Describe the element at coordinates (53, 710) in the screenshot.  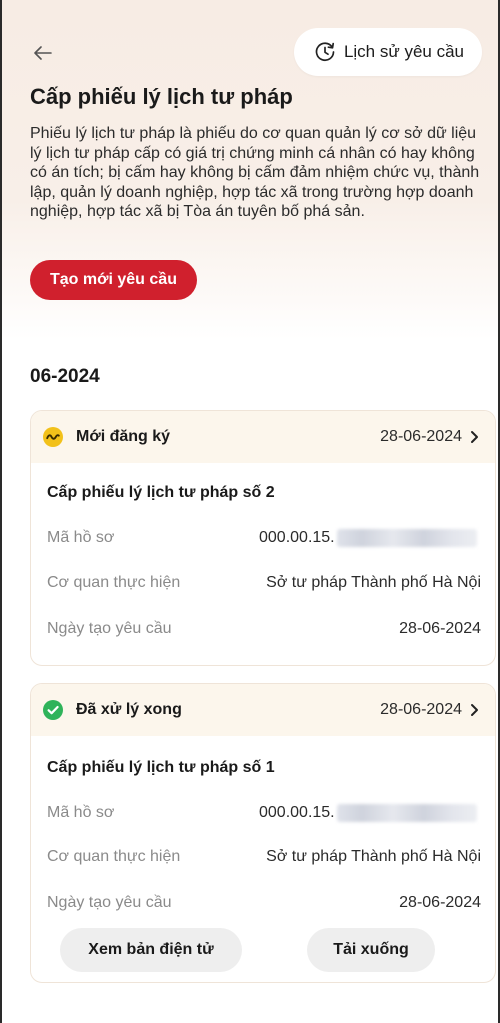
I see `check-circle-icon` at that location.